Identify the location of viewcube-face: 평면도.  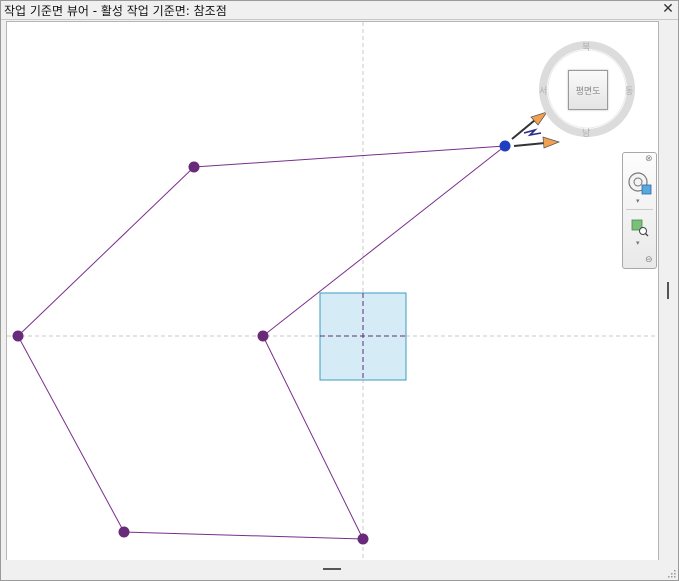
(588, 90).